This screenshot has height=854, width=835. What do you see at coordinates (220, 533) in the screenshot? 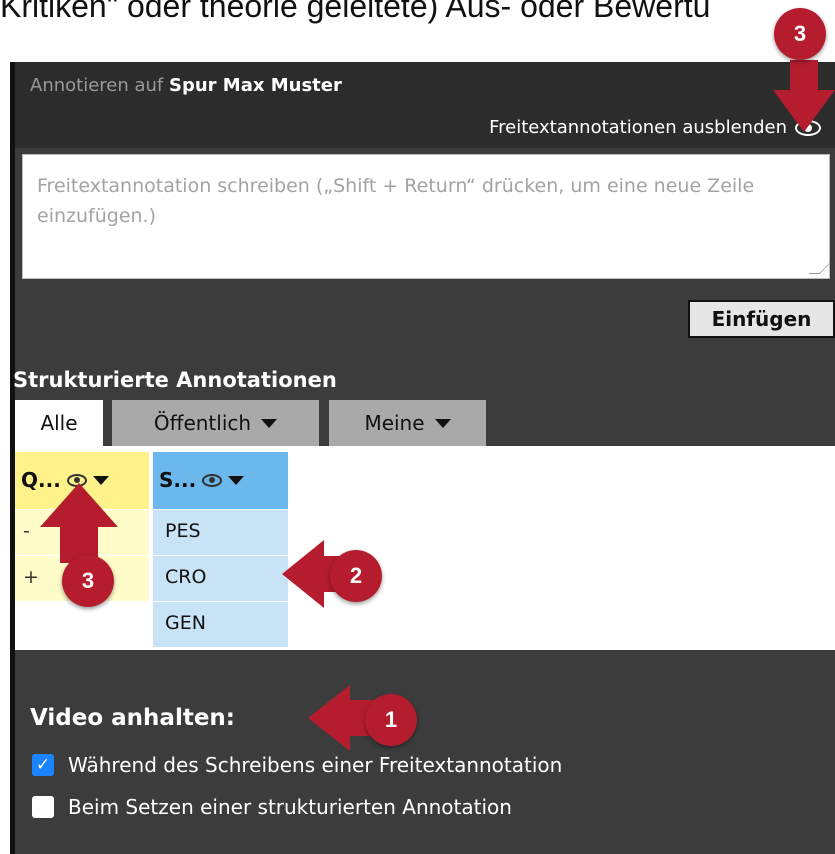
I see `s-cell-pes: PES` at bounding box center [220, 533].